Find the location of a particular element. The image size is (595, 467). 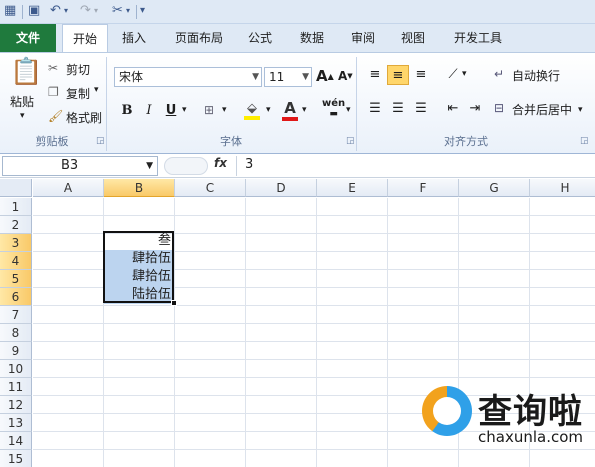

underline-button: U is located at coordinates (171, 111).